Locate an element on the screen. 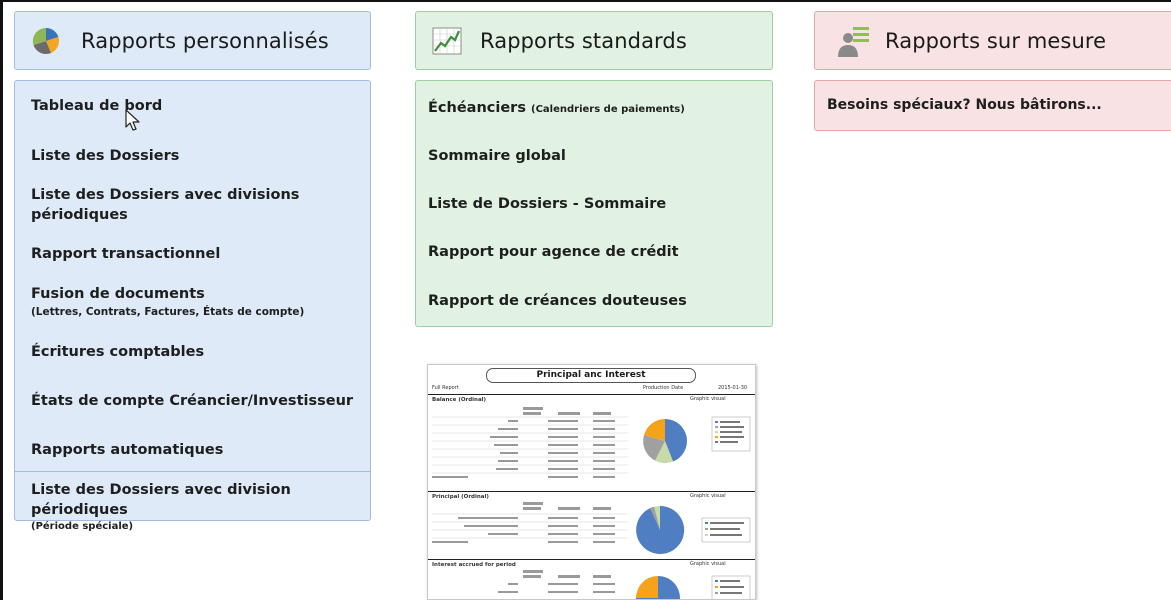 This screenshot has height=600, width=1171. panel-divider is located at coordinates (192, 471).